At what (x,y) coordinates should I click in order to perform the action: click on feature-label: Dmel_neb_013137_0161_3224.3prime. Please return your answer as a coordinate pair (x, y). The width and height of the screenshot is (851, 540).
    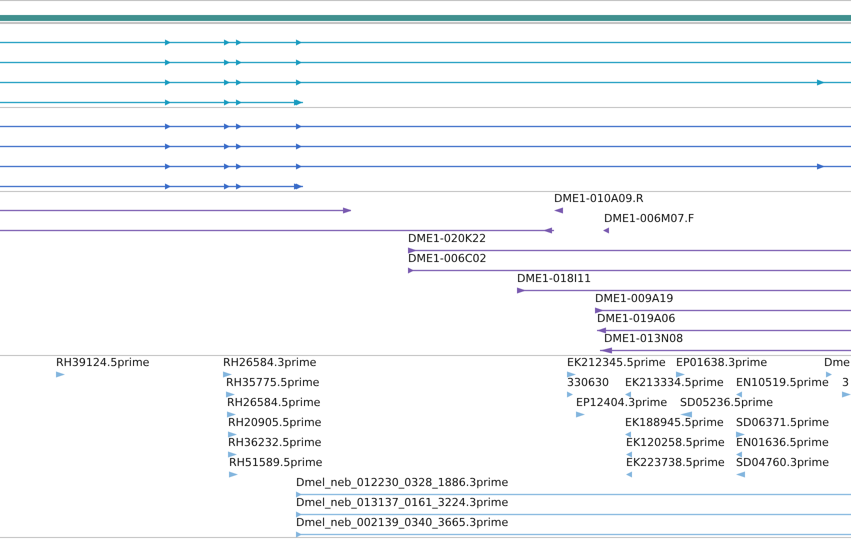
    Looking at the image, I should click on (402, 503).